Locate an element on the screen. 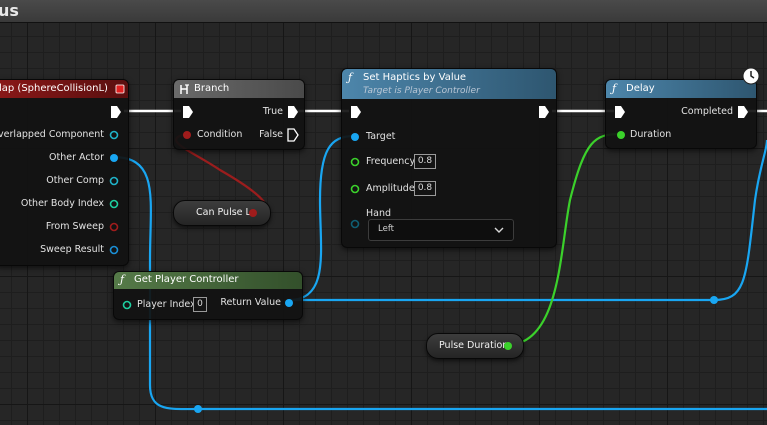  branch-icon is located at coordinates (184, 89).